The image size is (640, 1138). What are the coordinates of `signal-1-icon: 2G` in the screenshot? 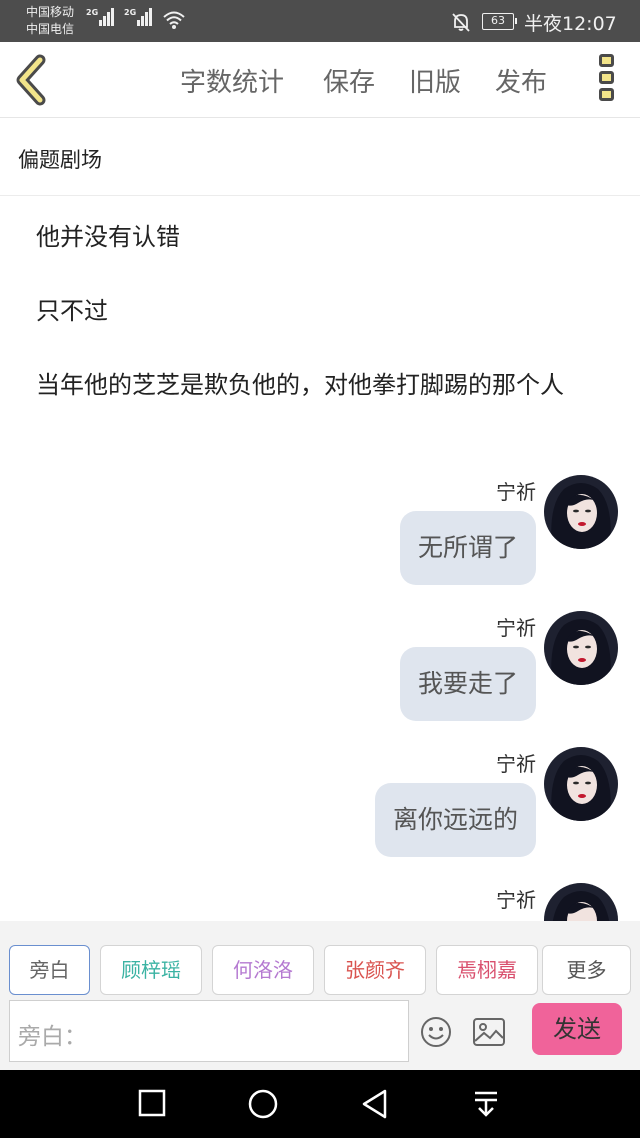 It's located at (100, 17).